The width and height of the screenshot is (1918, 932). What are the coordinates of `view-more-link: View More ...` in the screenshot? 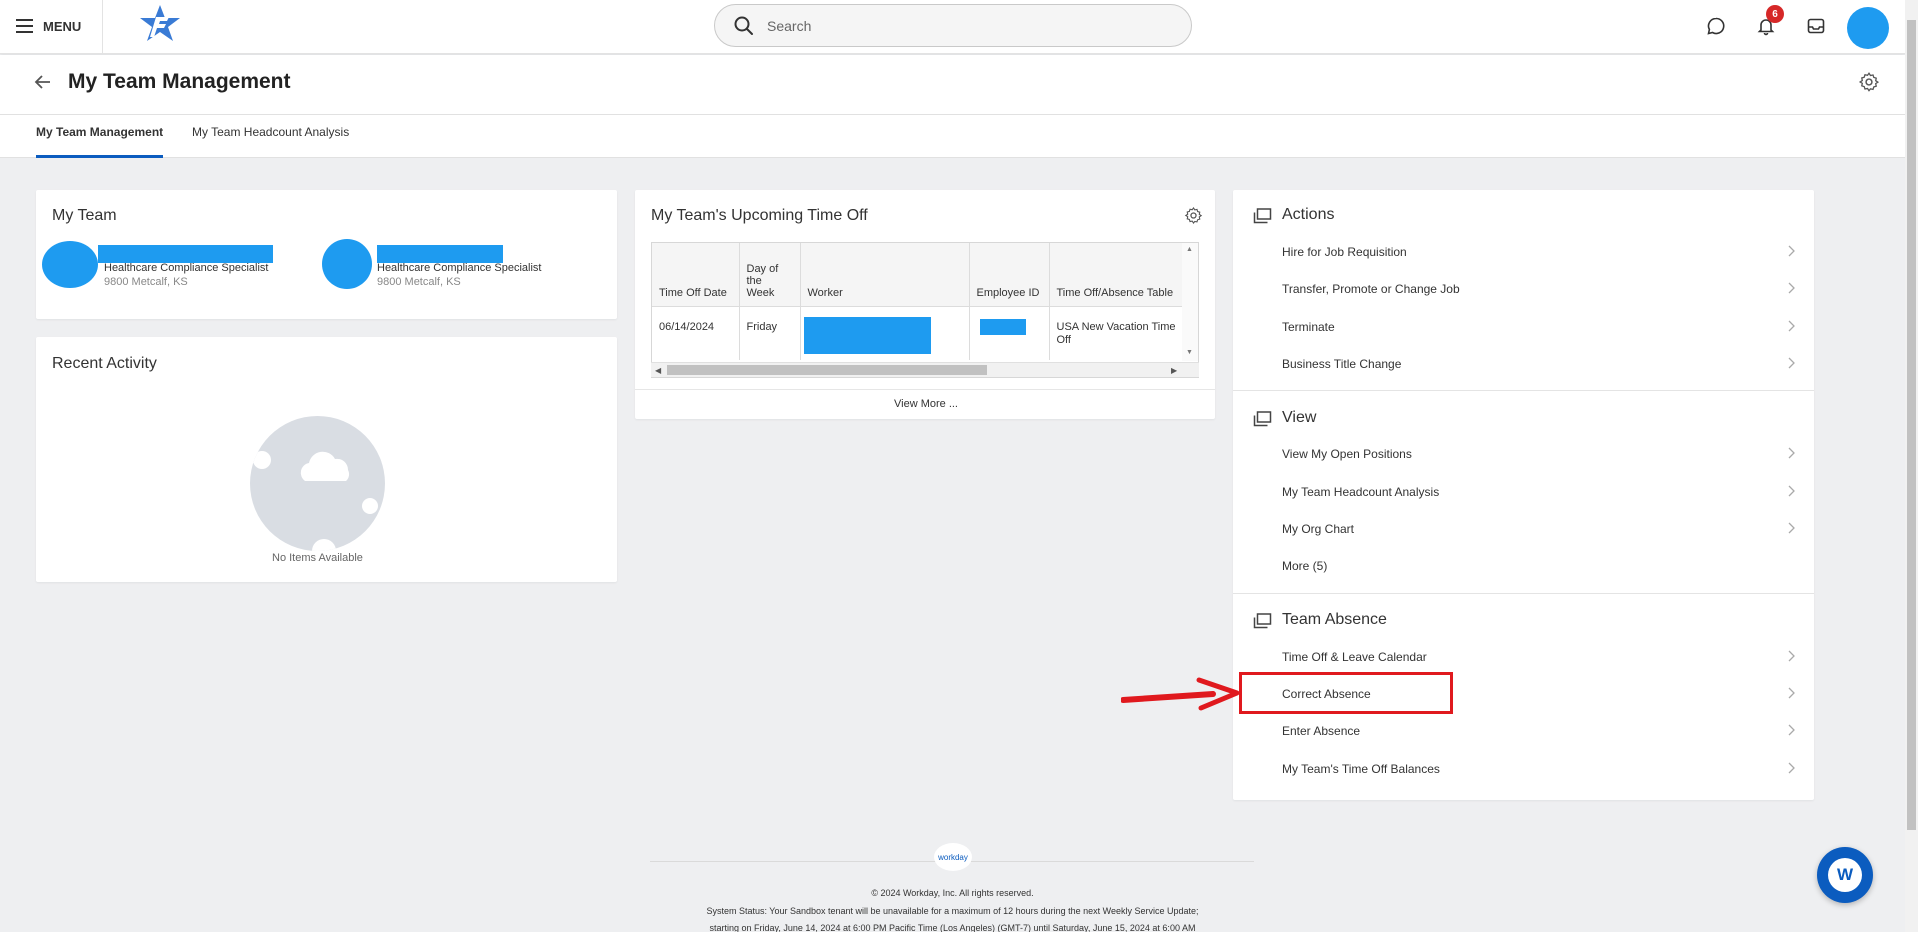 It's located at (926, 404).